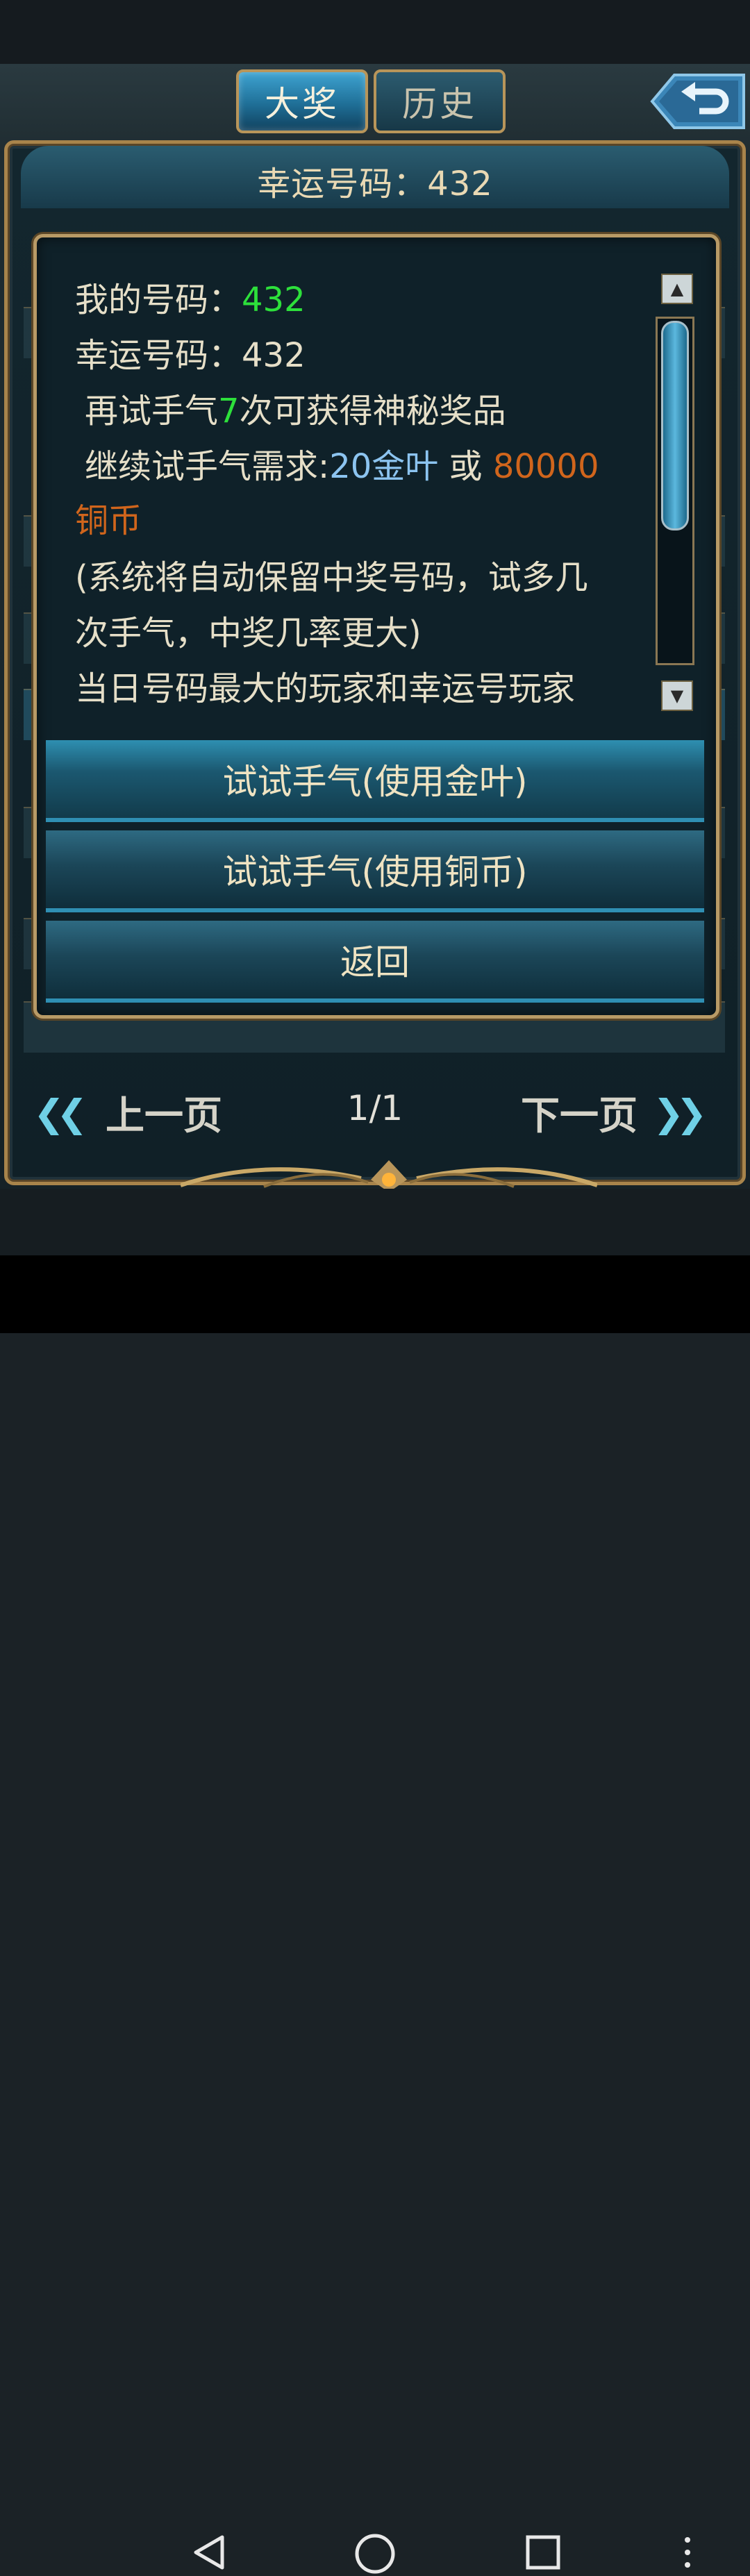 Image resolution: width=750 pixels, height=2576 pixels. I want to click on note-line-1: (系统将自动保留中奖号码，试多几, so click(331, 577).